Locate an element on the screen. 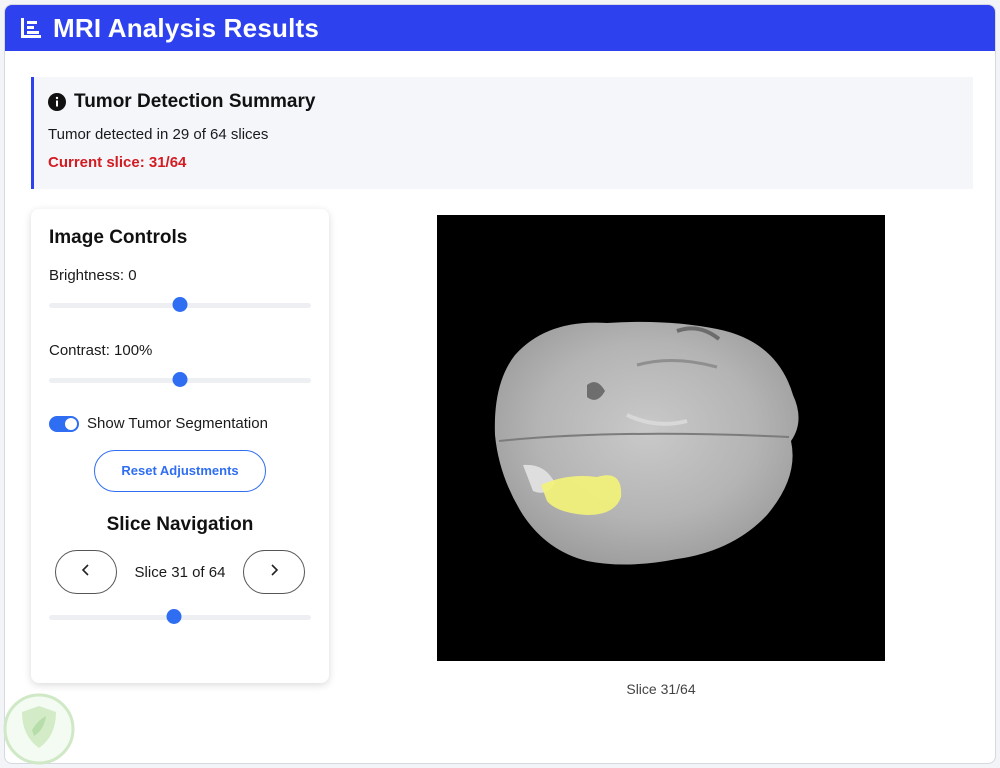 The image size is (1000, 768). previous-slice-button is located at coordinates (86, 572).